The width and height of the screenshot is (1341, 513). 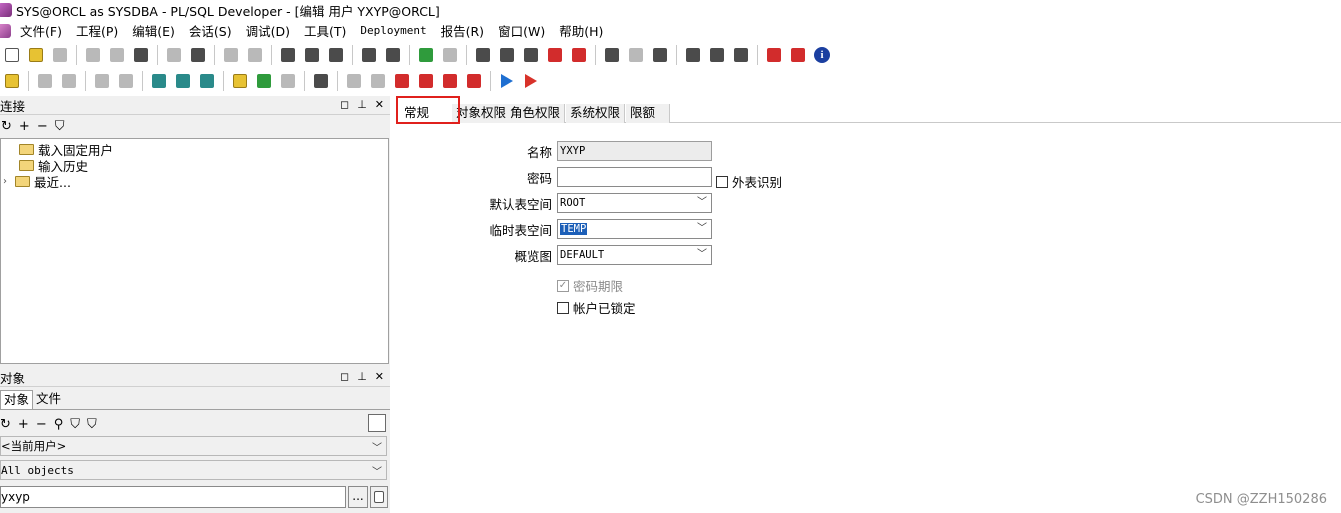 What do you see at coordinates (581, 30) in the screenshot?
I see `menu-help: 帮助(H)` at bounding box center [581, 30].